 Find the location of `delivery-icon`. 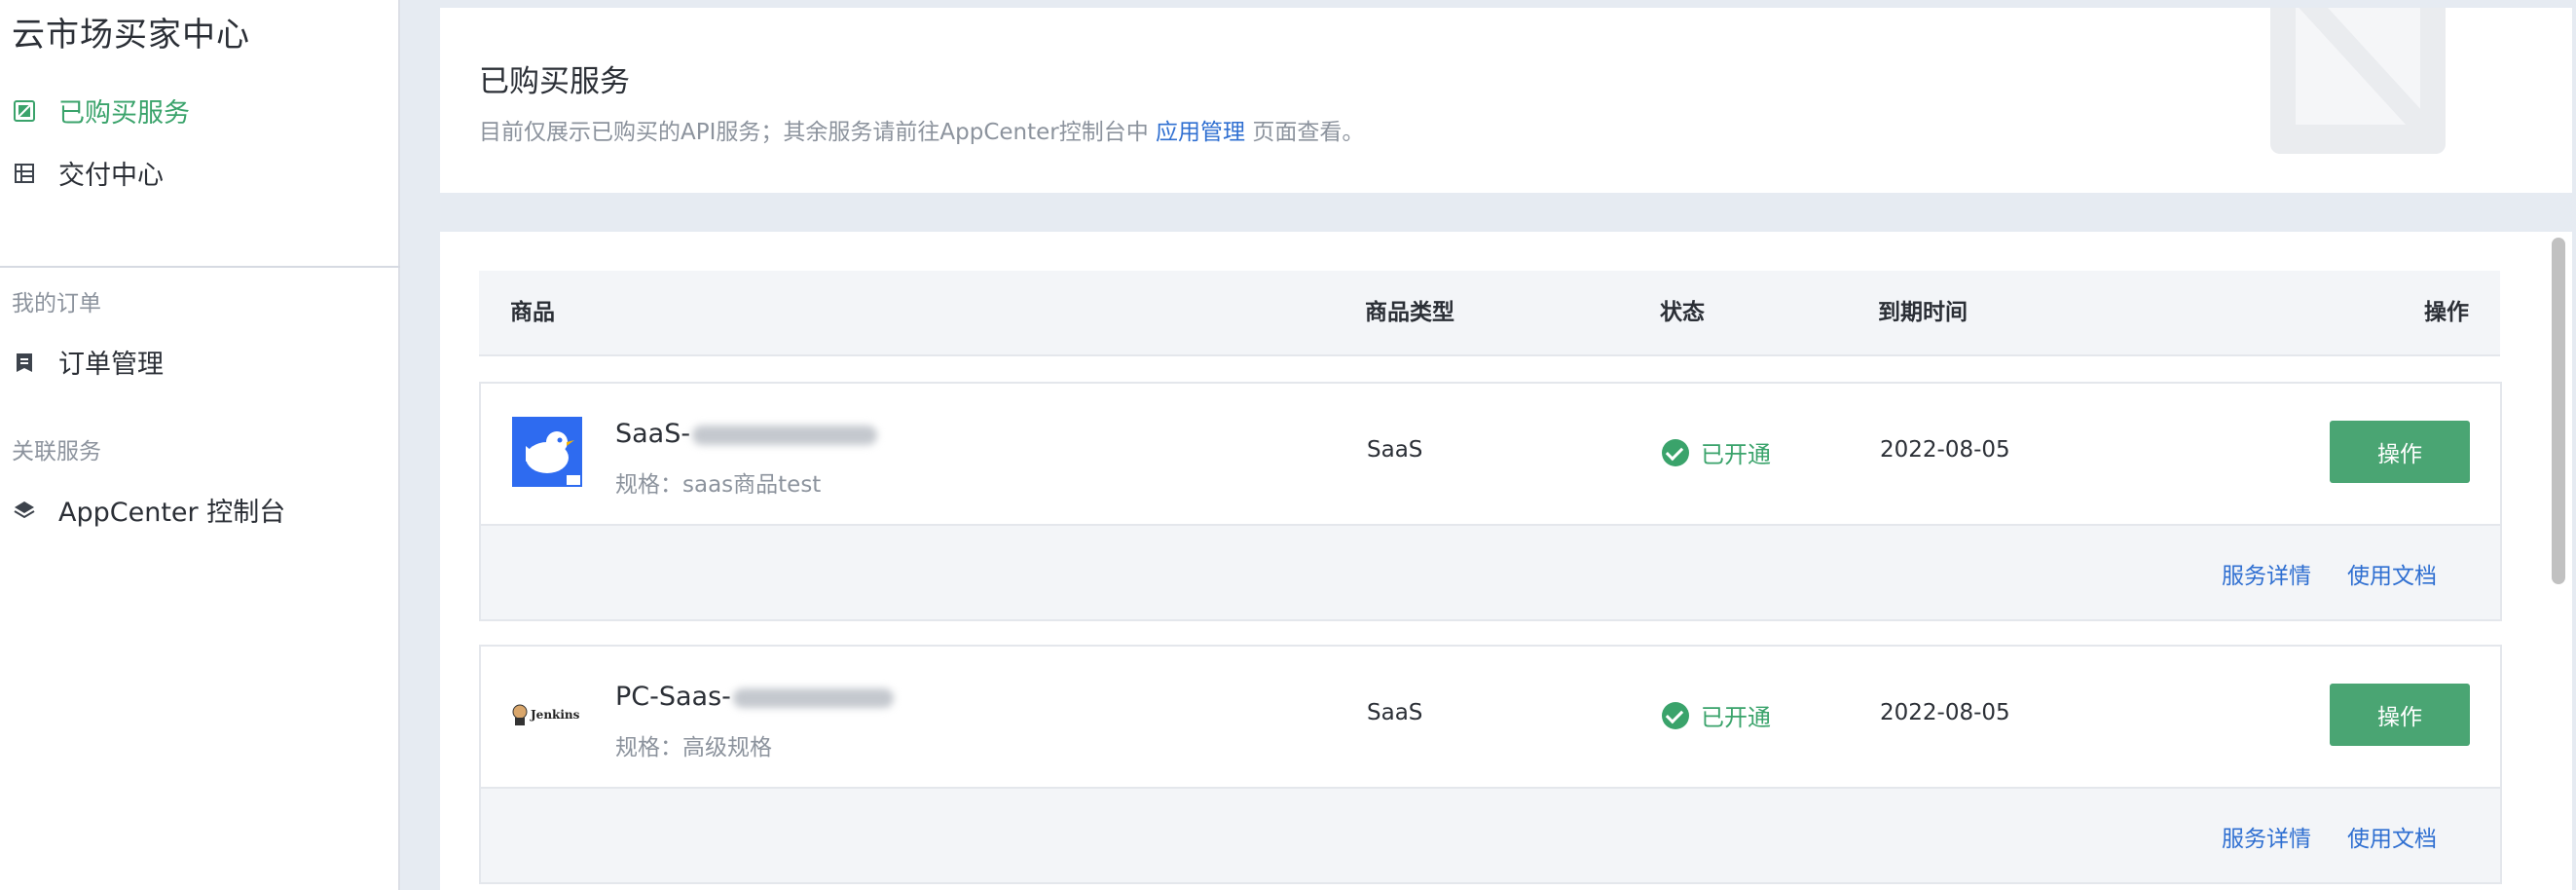

delivery-icon is located at coordinates (24, 173).